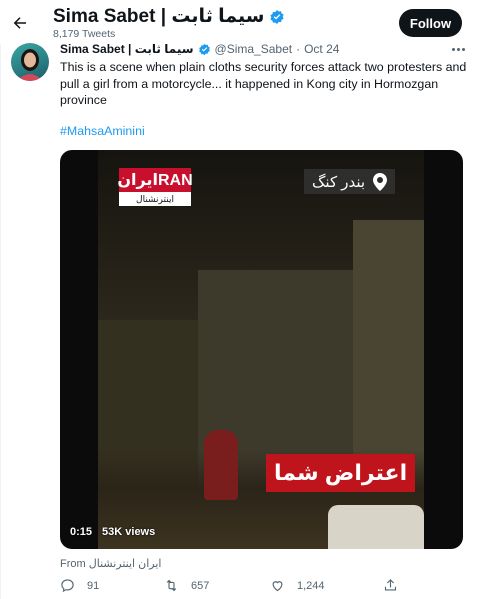  I want to click on video-stats: 0:15 53K views, so click(112, 532).